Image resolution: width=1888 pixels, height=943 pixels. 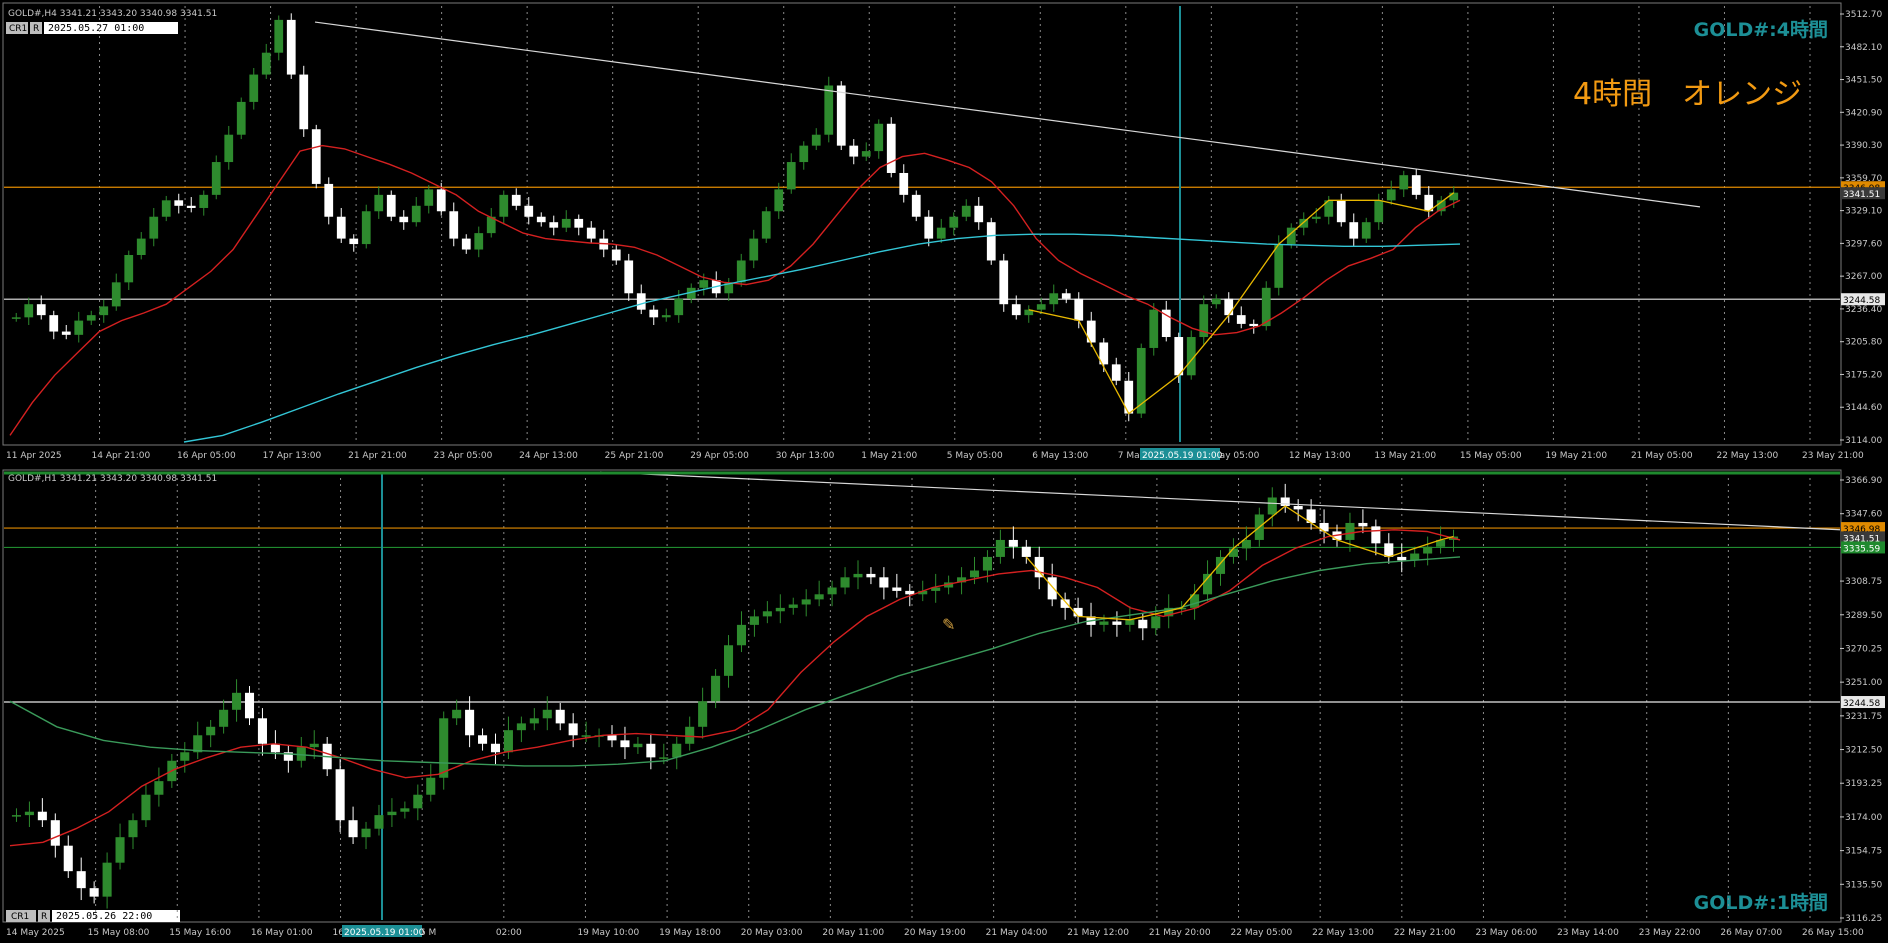 What do you see at coordinates (1343, 933) in the screenshot?
I see `h1-time-tick-label: 22 May 13:00` at bounding box center [1343, 933].